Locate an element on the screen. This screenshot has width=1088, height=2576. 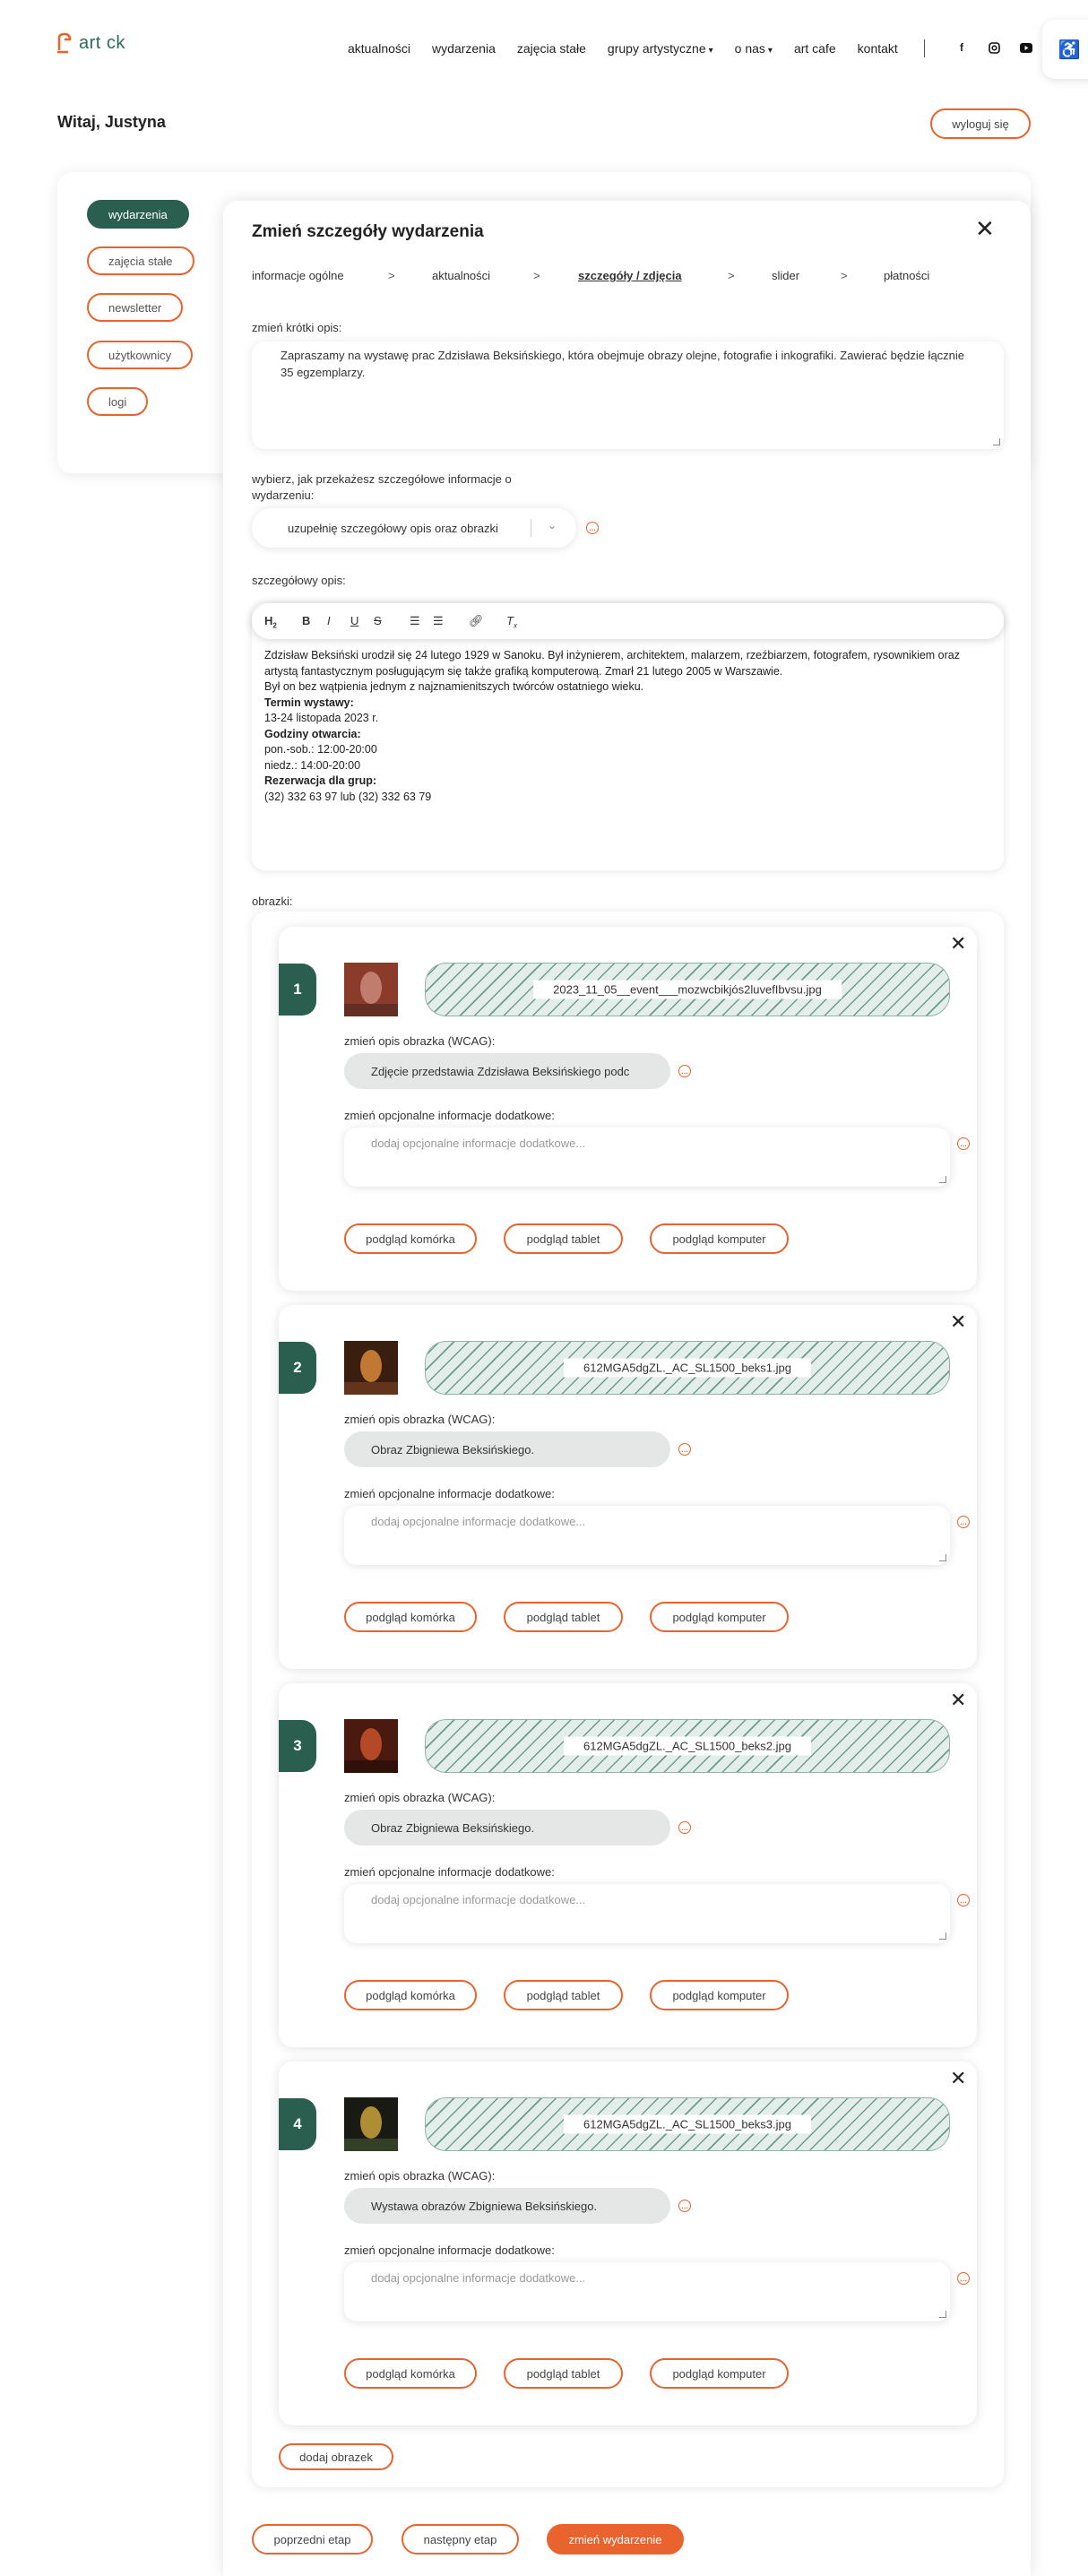
file-upload-bar: 612MGA5dgZL._AC_SL1500_beks1.jpg is located at coordinates (687, 1368).